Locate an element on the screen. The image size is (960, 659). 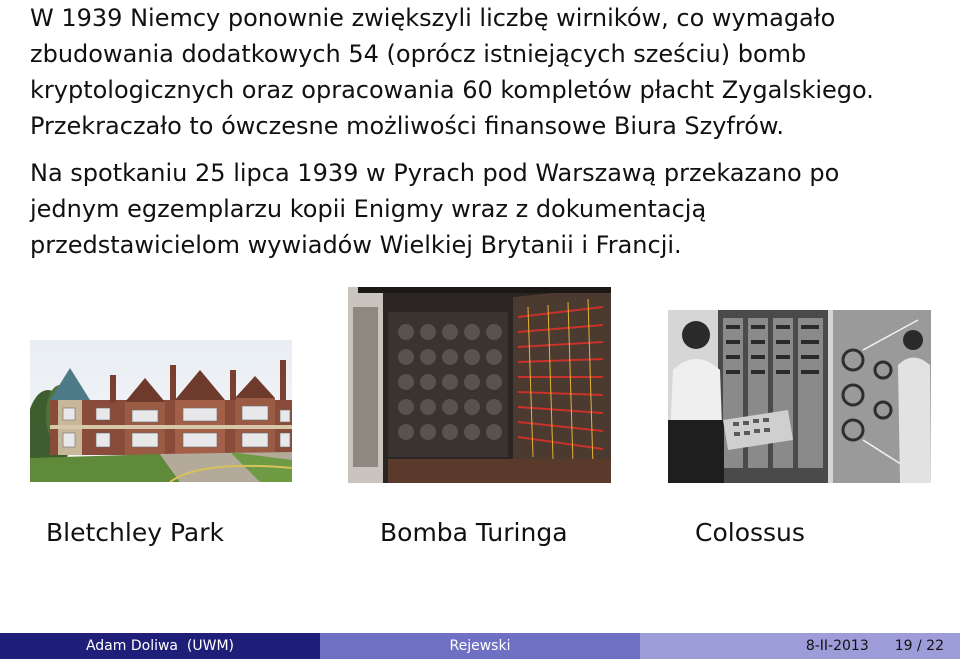
footer-date-page: 8-II-2013 19 / 22 is located at coordinates (800, 646).